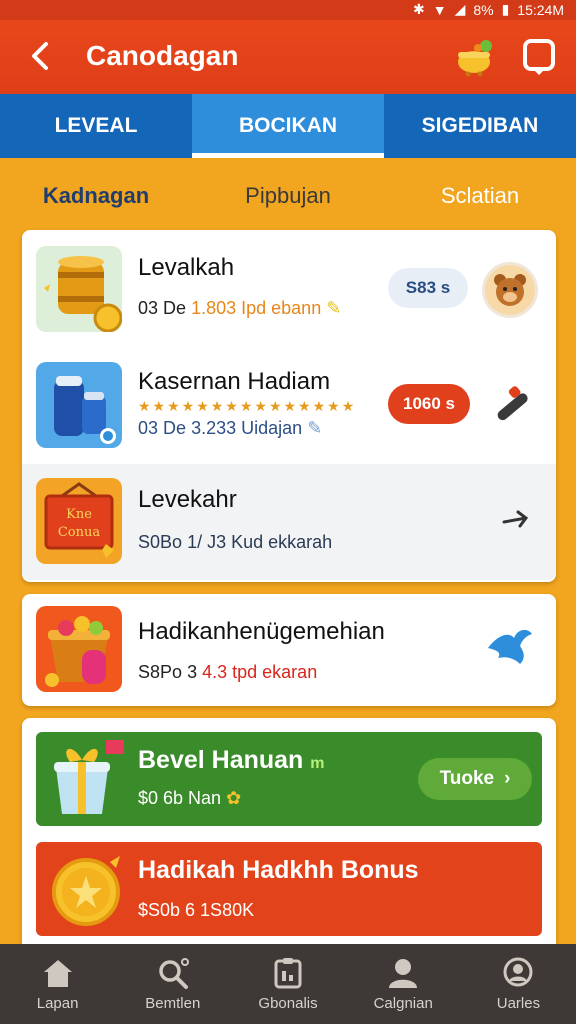 This screenshot has height=1024, width=576. What do you see at coordinates (234, 798) in the screenshot?
I see `sparkle-icon: ✿` at bounding box center [234, 798].